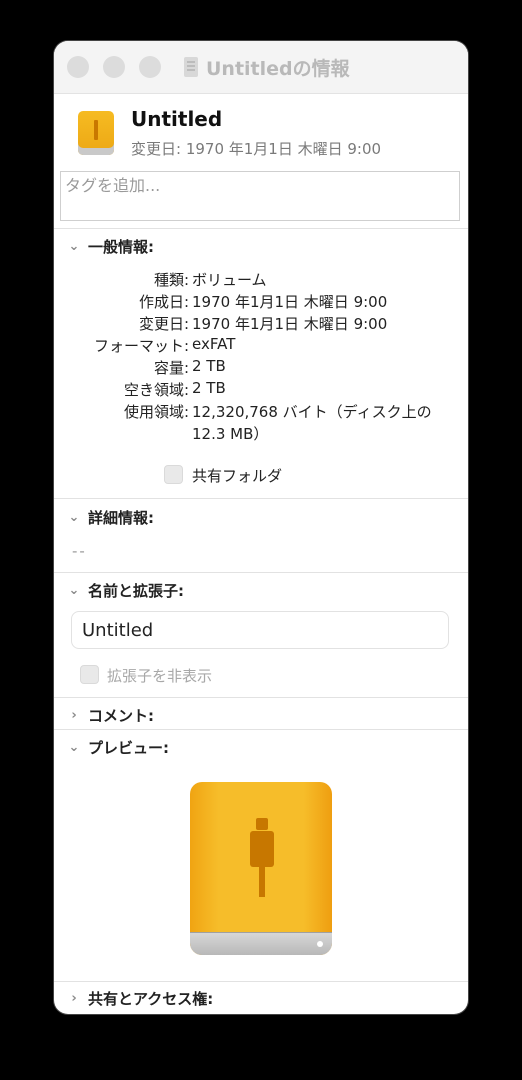  I want to click on external-drive-icon, so click(96, 133).